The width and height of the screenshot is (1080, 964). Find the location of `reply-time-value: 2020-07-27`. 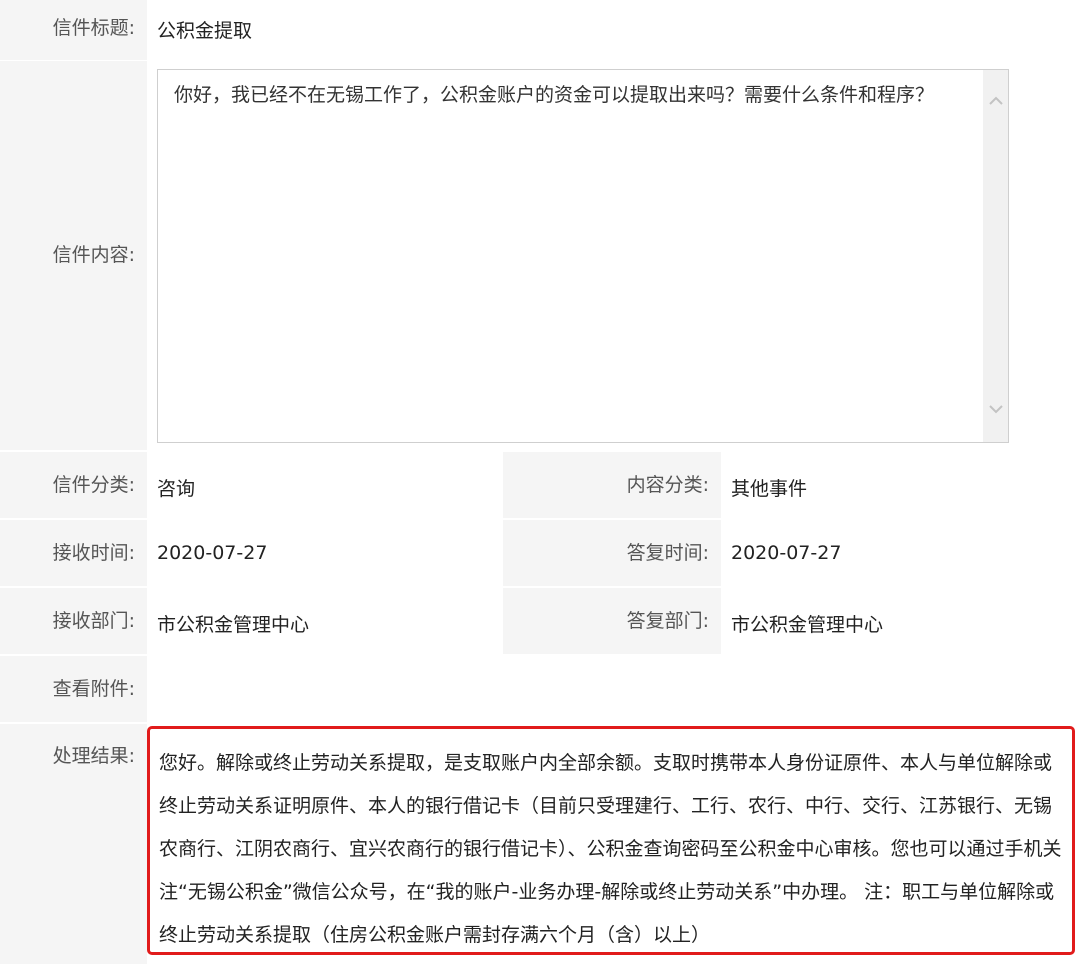

reply-time-value: 2020-07-27 is located at coordinates (786, 553).